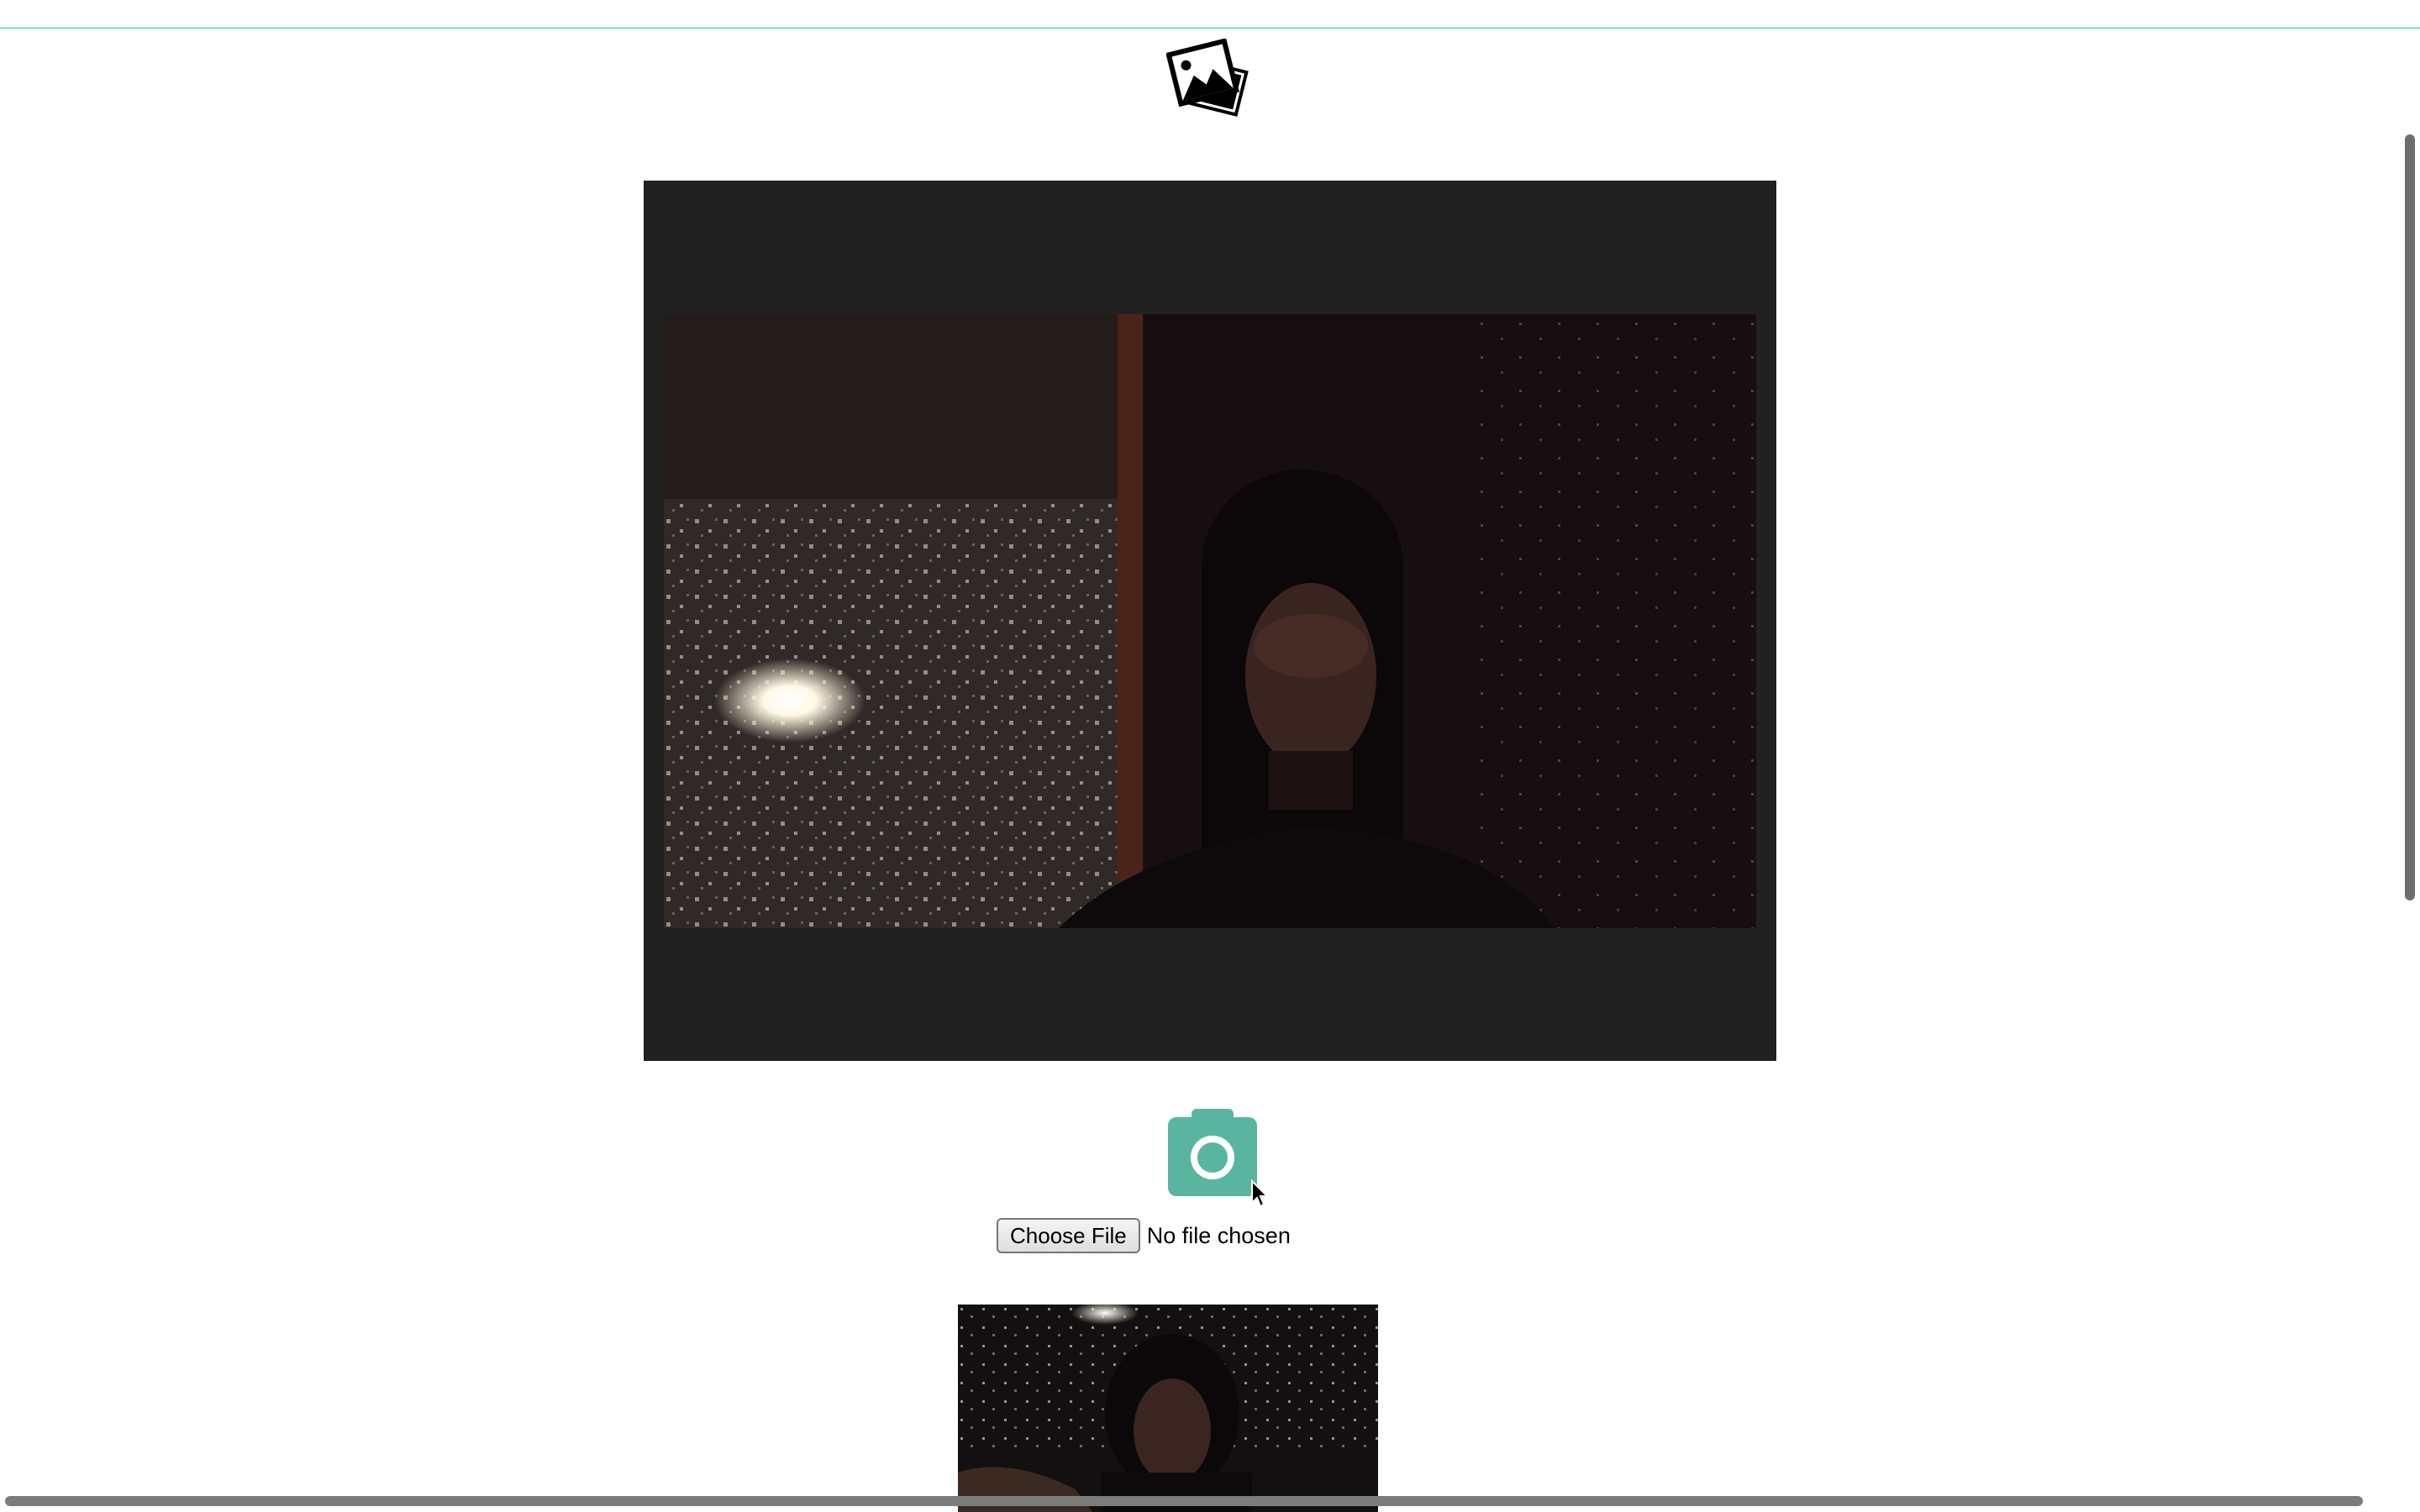  Describe the element at coordinates (1144, 1235) in the screenshot. I see `file-input: Choose File No file chosen` at that location.